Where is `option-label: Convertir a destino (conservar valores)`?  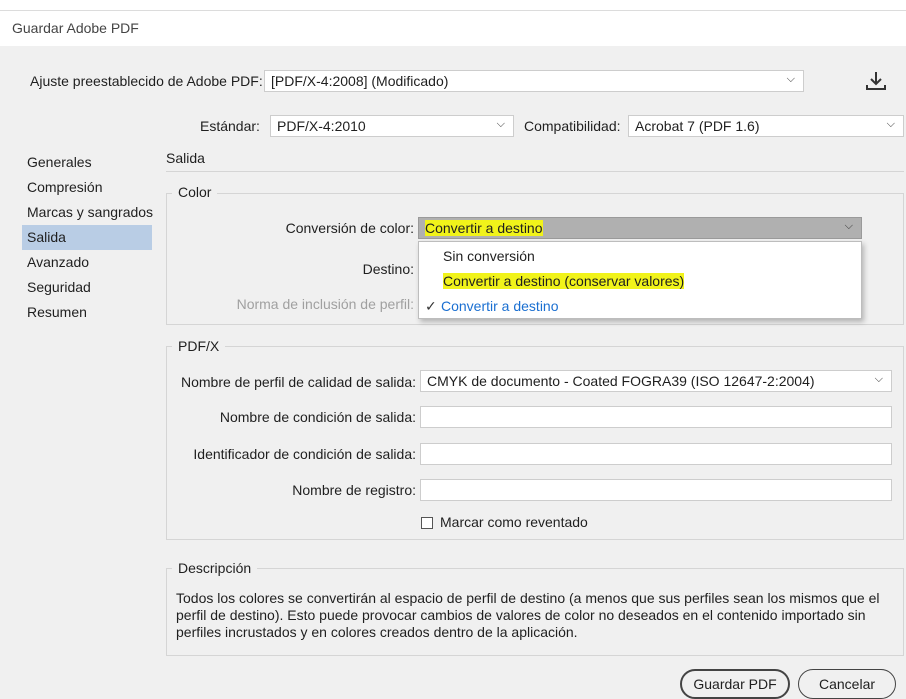 option-label: Convertir a destino (conservar valores) is located at coordinates (564, 281).